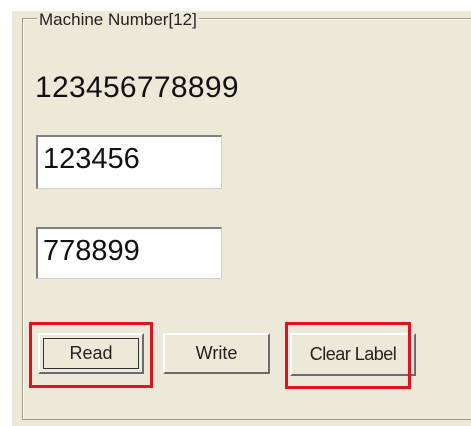 The width and height of the screenshot is (471, 426). I want to click on left-margin, so click(6, 213).